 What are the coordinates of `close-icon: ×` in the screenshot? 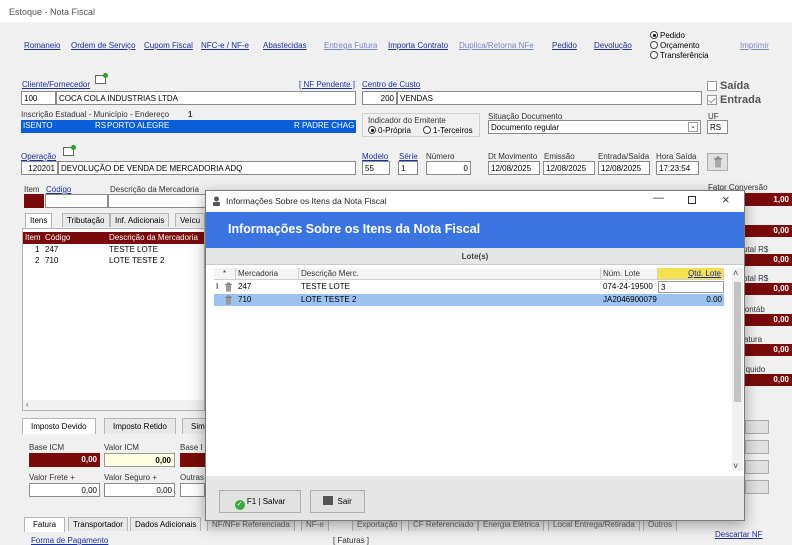 It's located at (726, 199).